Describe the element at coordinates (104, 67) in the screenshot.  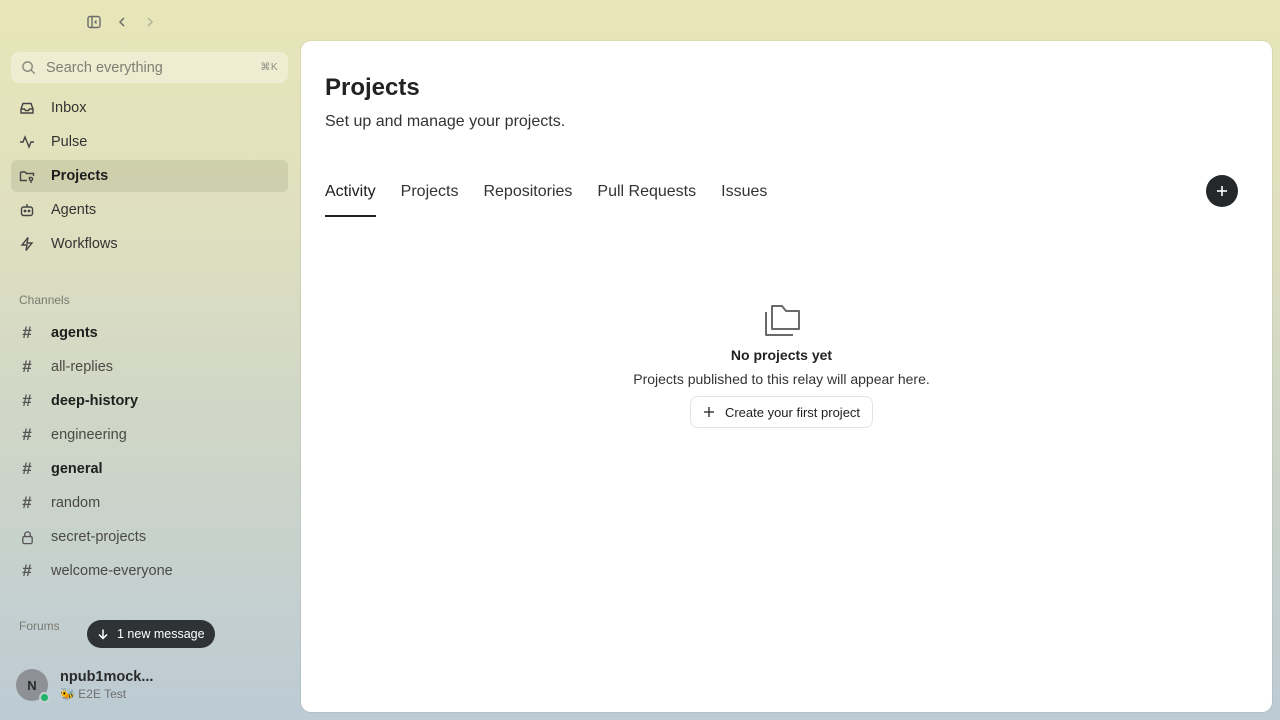
I see `search-placeholder: Search everything` at that location.